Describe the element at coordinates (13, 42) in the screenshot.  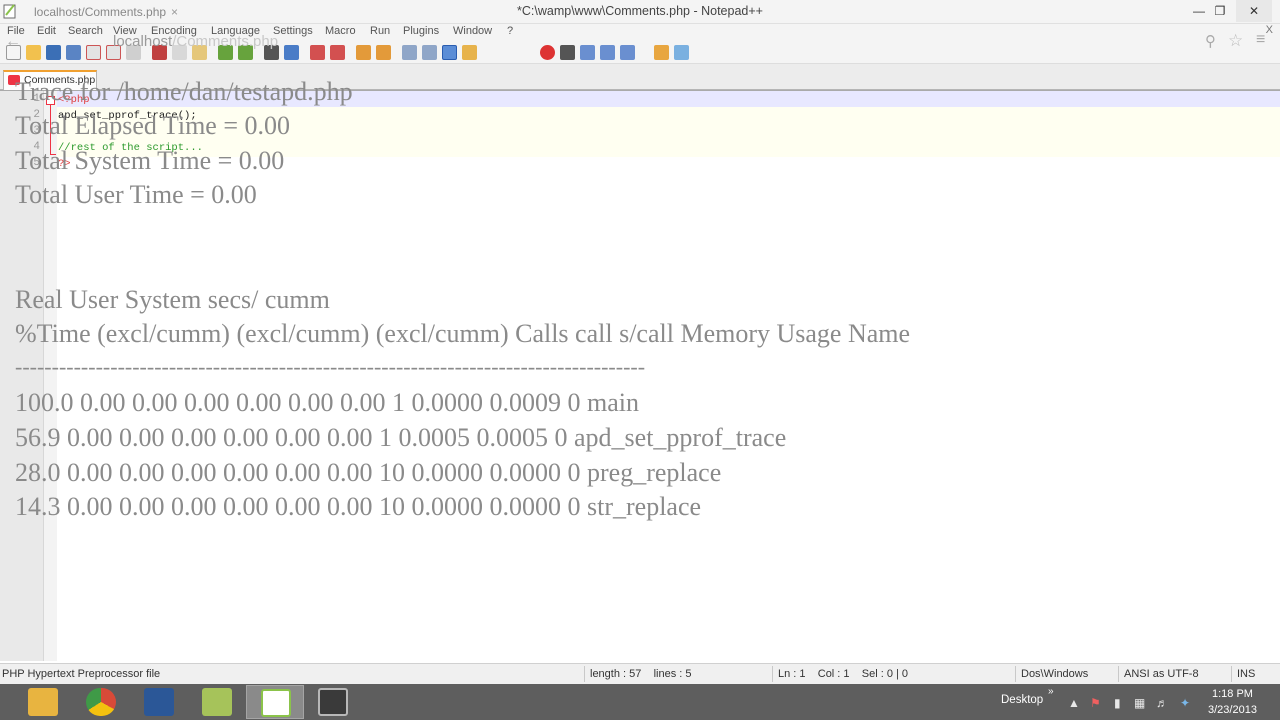
I see `back-arrow-icon: ←` at that location.